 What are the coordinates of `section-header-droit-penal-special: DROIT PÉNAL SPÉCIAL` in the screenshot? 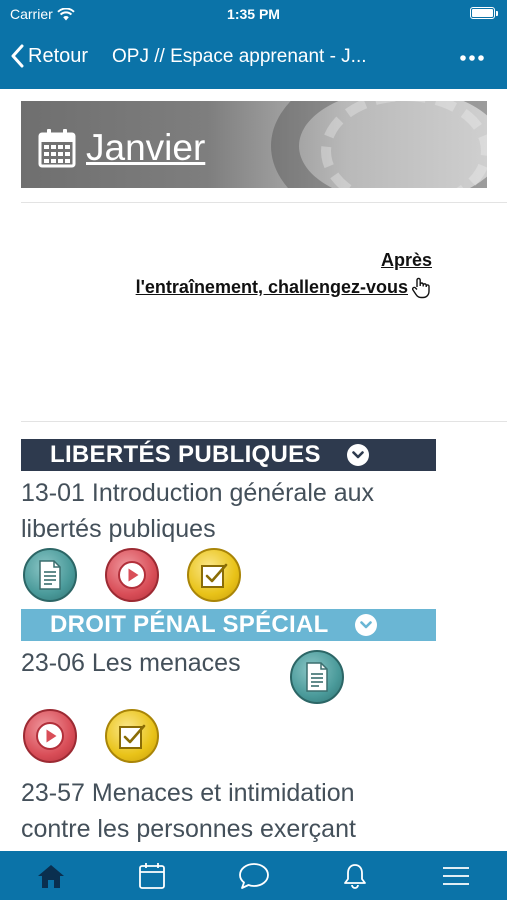 It's located at (228, 625).